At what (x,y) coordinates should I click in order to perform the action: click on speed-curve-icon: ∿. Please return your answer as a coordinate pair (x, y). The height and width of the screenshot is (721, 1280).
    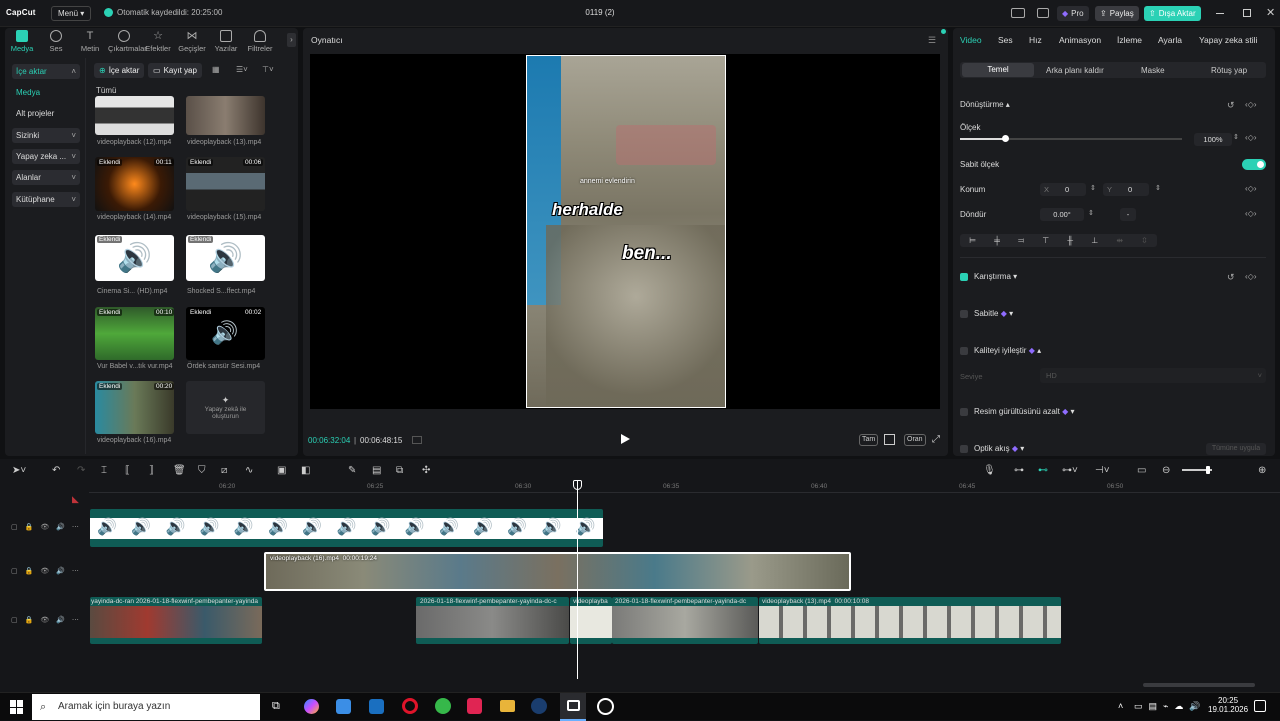
    Looking at the image, I should click on (249, 470).